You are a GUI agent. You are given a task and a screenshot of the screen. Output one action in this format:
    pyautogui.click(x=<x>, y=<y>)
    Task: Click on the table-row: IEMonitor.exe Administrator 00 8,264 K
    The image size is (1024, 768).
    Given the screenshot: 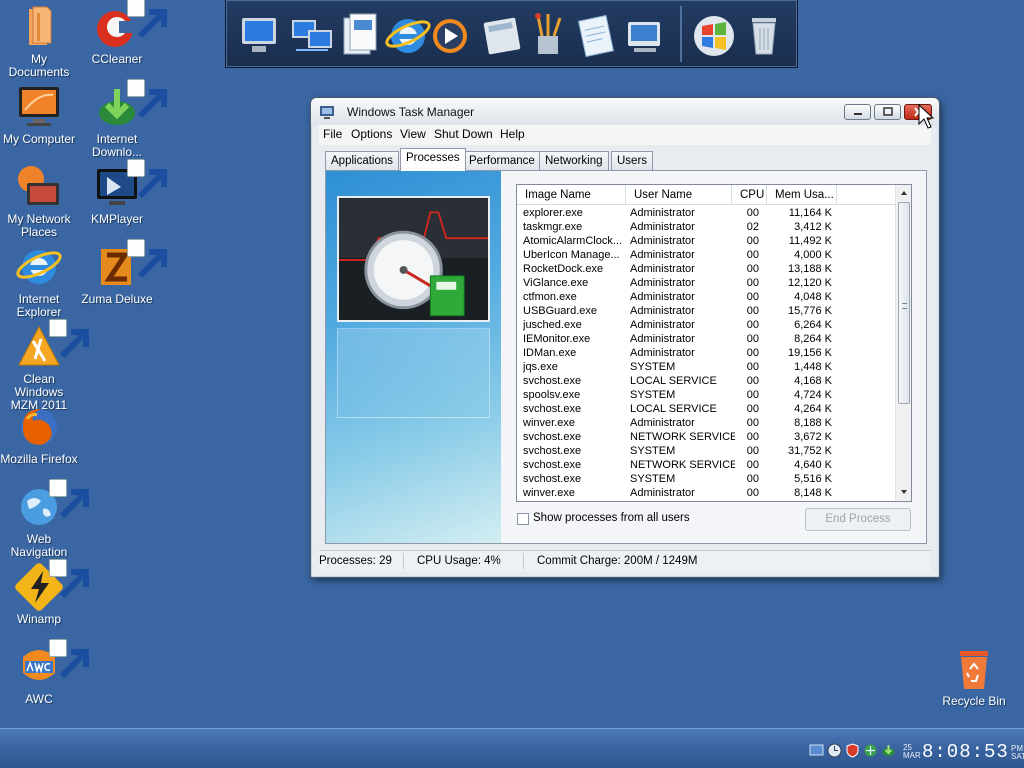 What is the action you would take?
    pyautogui.click(x=706, y=339)
    